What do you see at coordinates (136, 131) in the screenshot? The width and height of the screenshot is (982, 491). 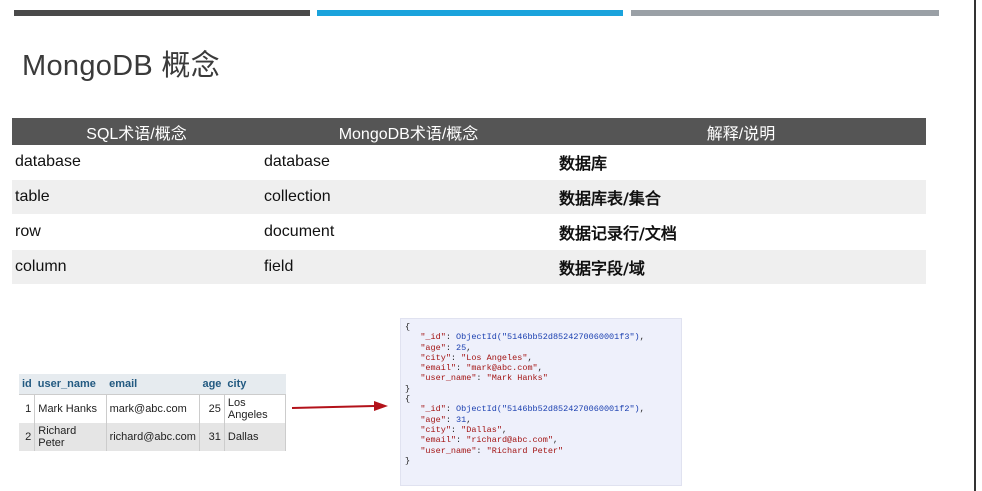 I see `header-sql-term: SQL术语/概念` at bounding box center [136, 131].